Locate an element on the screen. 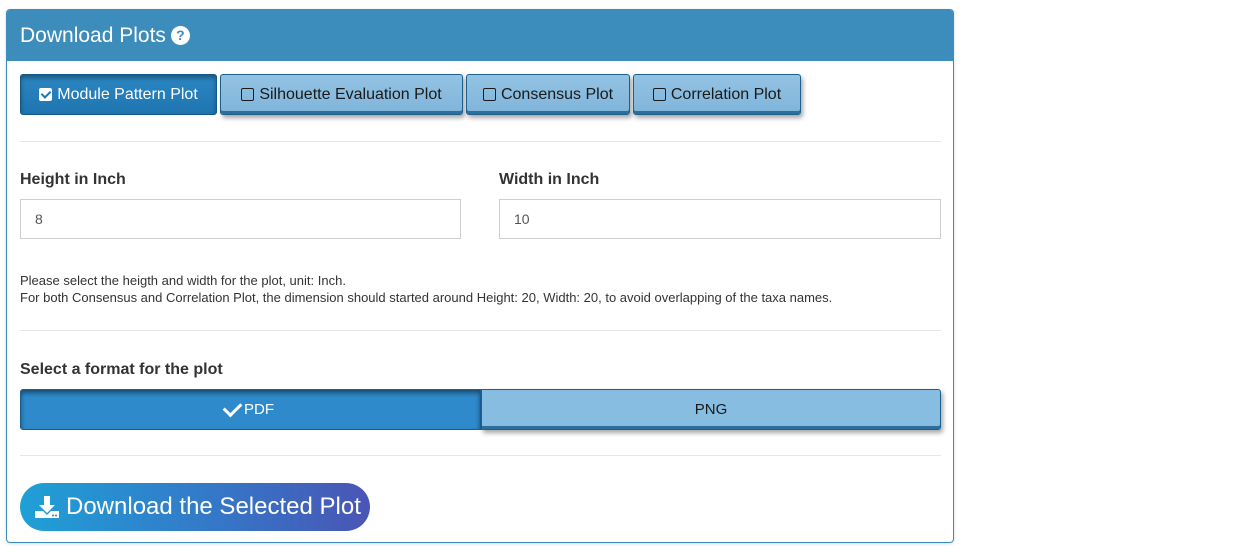 Image resolution: width=1242 pixels, height=558 pixels. width-input: 10 is located at coordinates (720, 219).